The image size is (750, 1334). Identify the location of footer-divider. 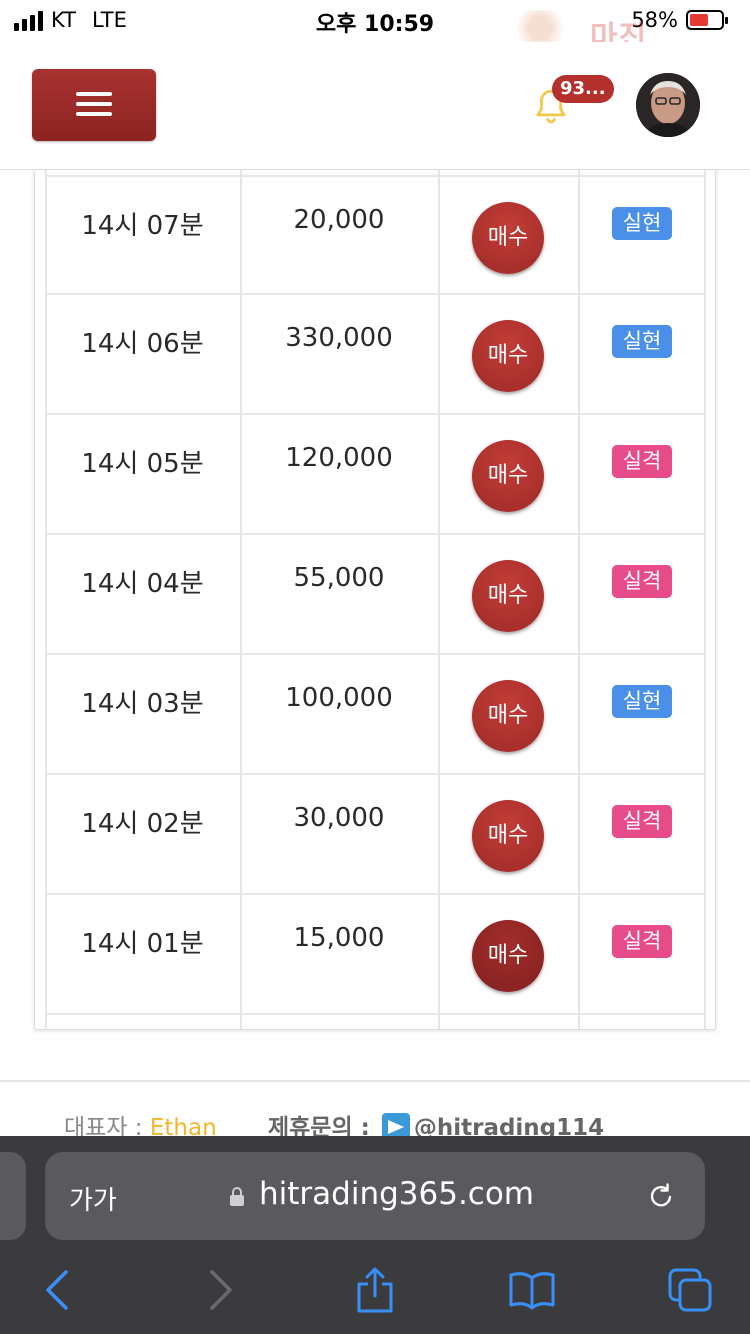
(375, 1081).